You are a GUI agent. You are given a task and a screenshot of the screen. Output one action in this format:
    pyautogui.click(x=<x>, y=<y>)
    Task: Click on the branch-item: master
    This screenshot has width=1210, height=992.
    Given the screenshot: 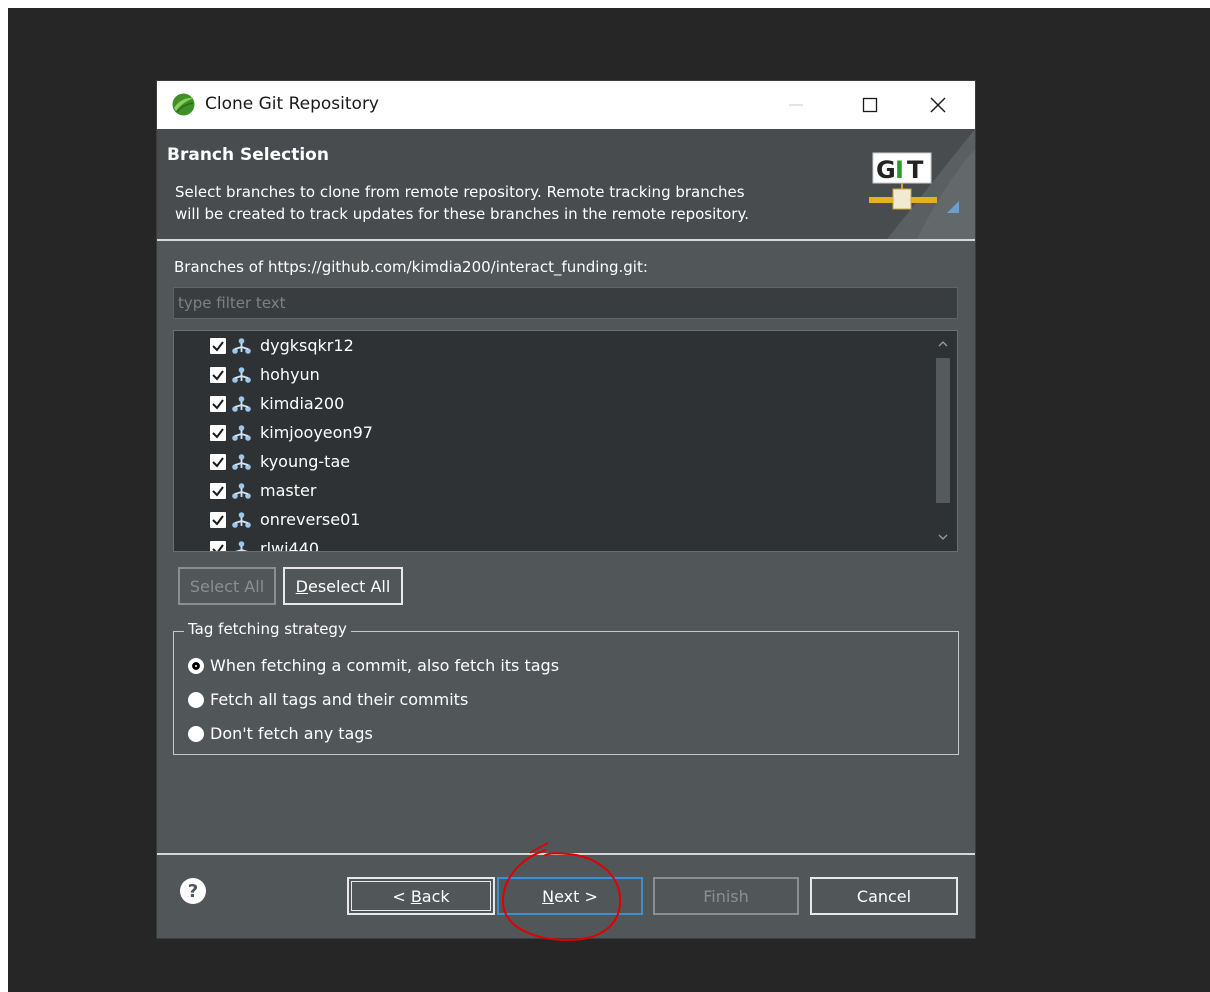 What is the action you would take?
    pyautogui.click(x=263, y=490)
    